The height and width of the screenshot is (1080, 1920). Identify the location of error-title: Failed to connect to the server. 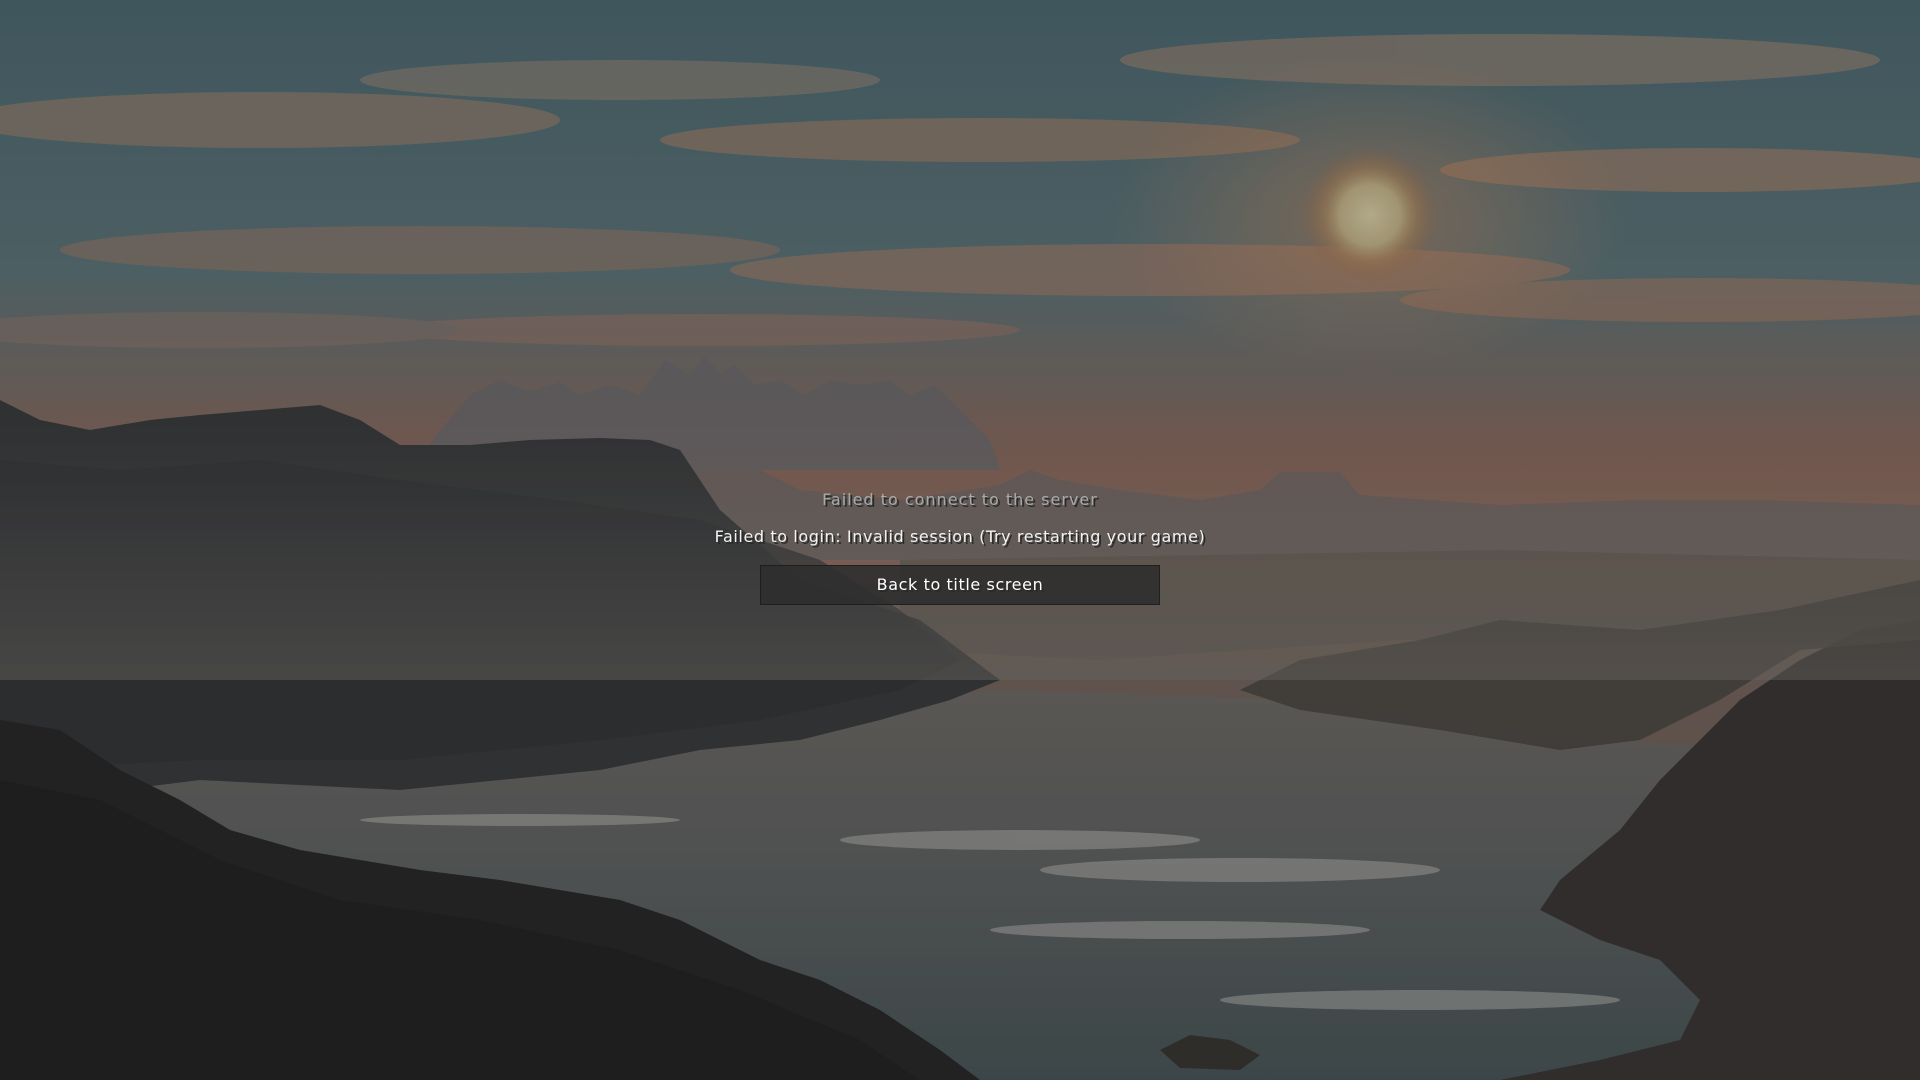
(960, 499).